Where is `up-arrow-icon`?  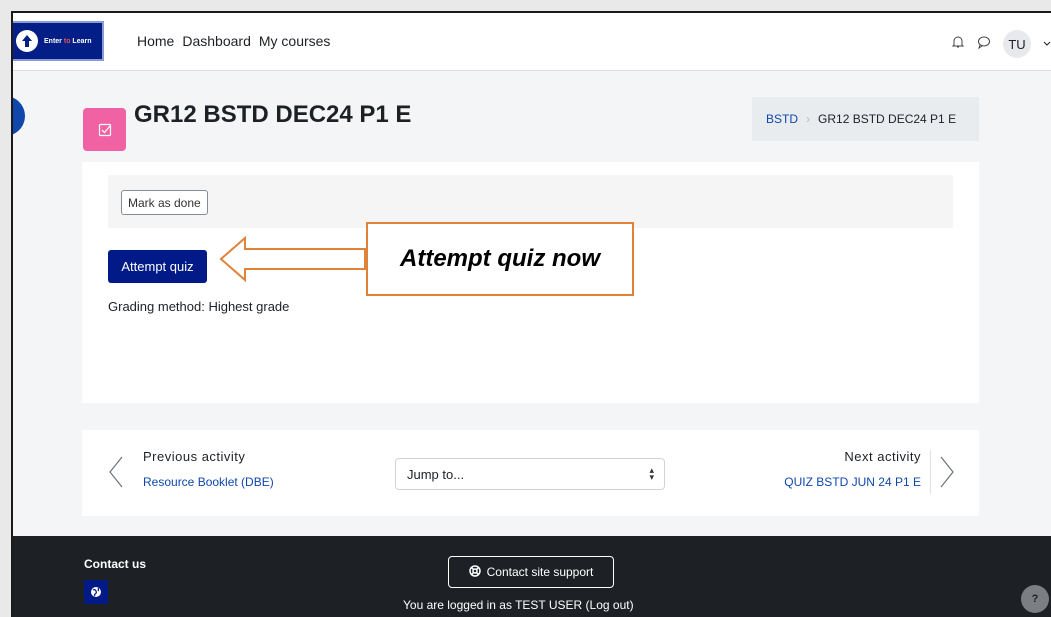 up-arrow-icon is located at coordinates (27, 41).